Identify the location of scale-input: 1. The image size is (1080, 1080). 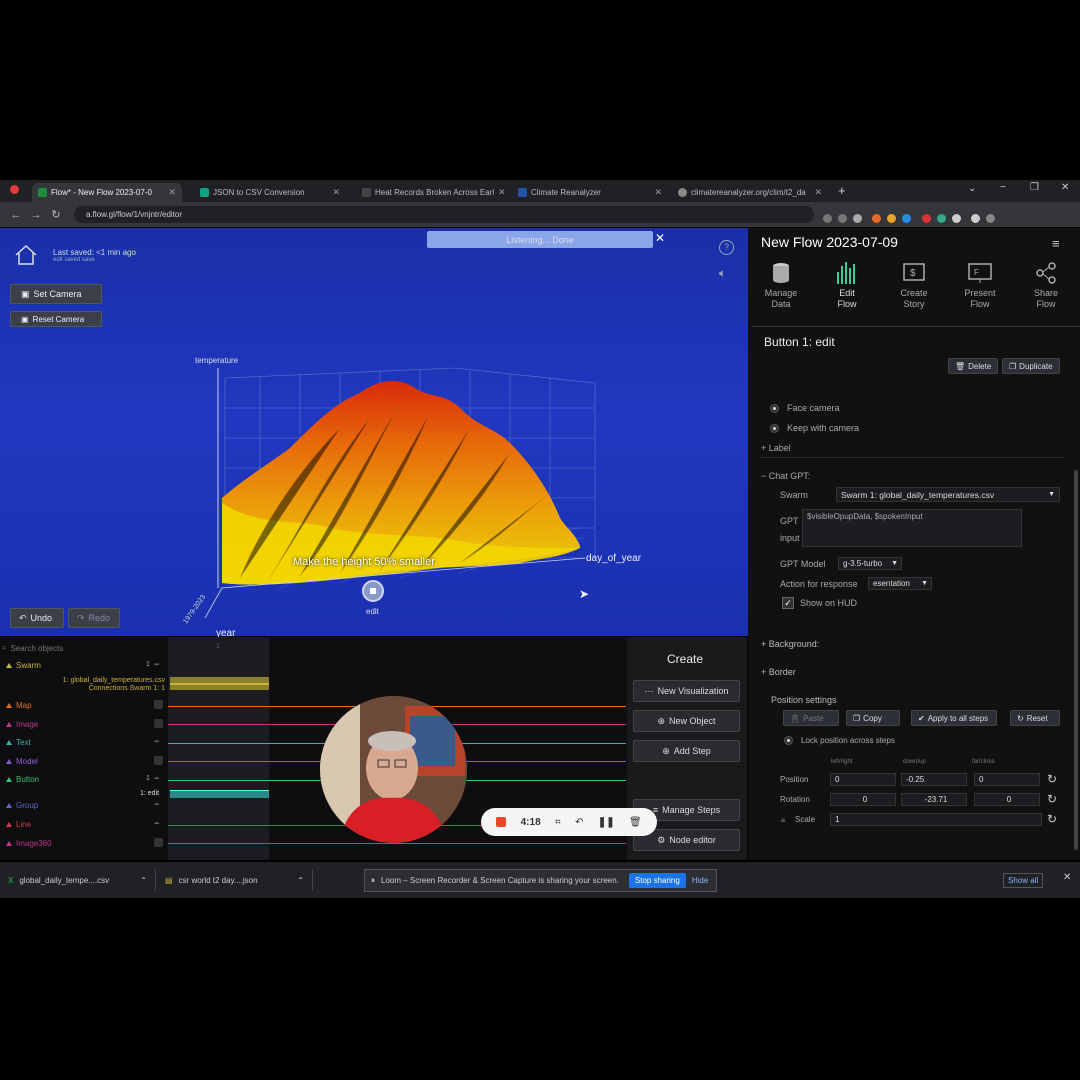
(936, 819).